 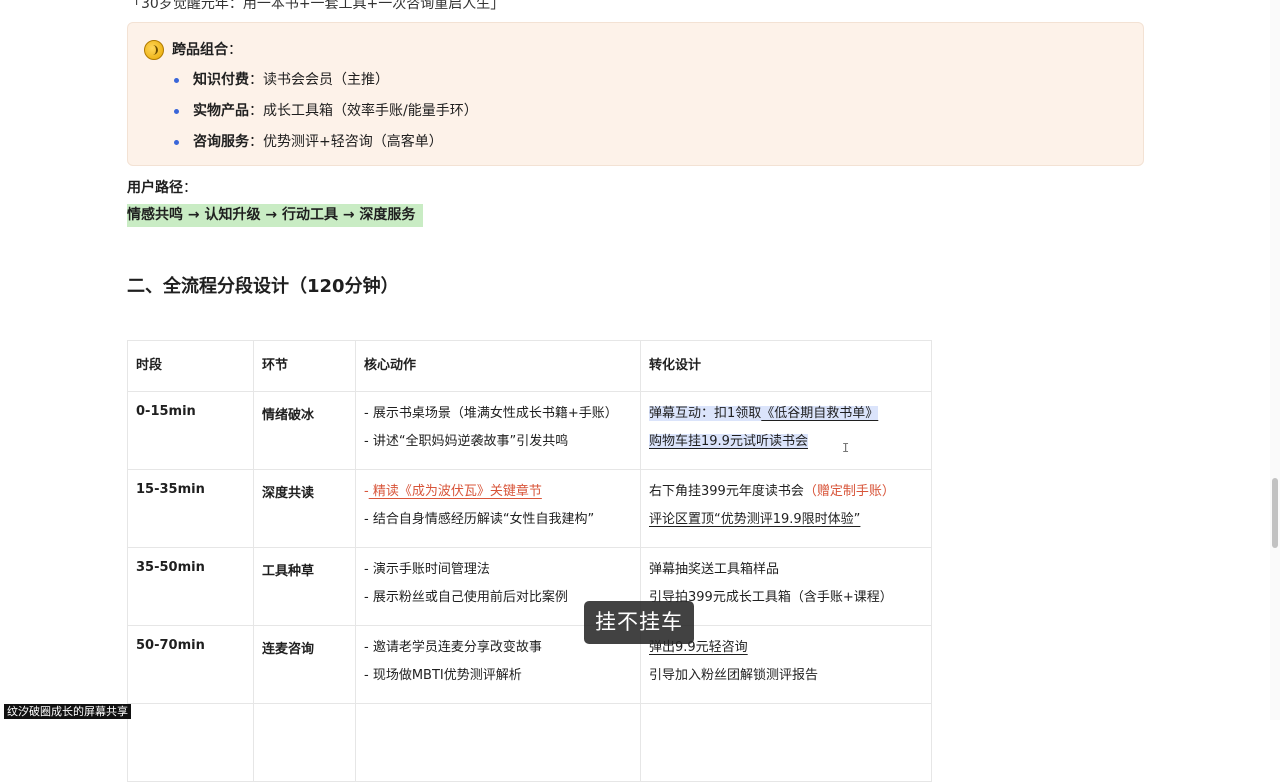 I want to click on section-heading: 二、全流程分段设计（120分钟）, so click(x=263, y=286).